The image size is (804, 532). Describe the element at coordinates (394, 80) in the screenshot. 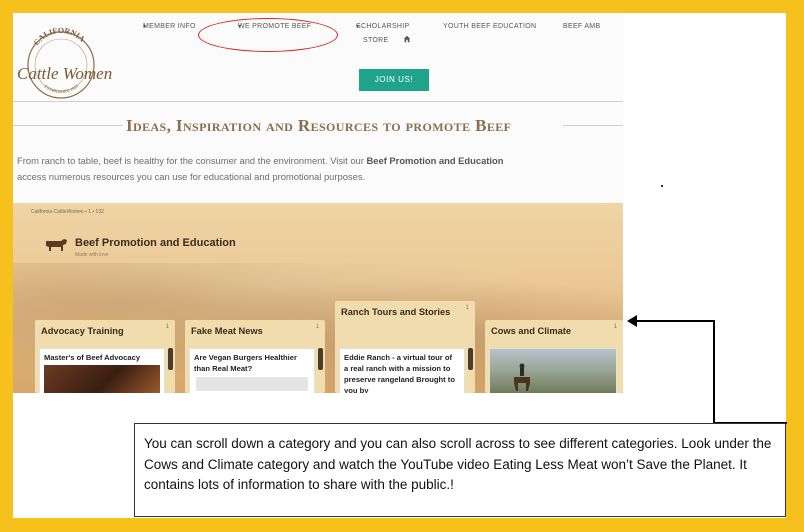

I see `join-us-button: JOIN US!` at that location.